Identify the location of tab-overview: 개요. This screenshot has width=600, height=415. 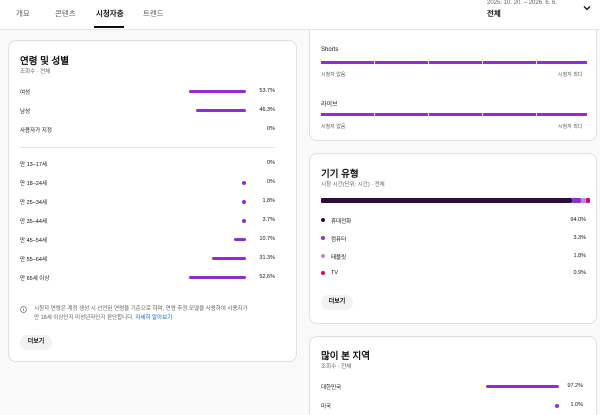
(23, 13).